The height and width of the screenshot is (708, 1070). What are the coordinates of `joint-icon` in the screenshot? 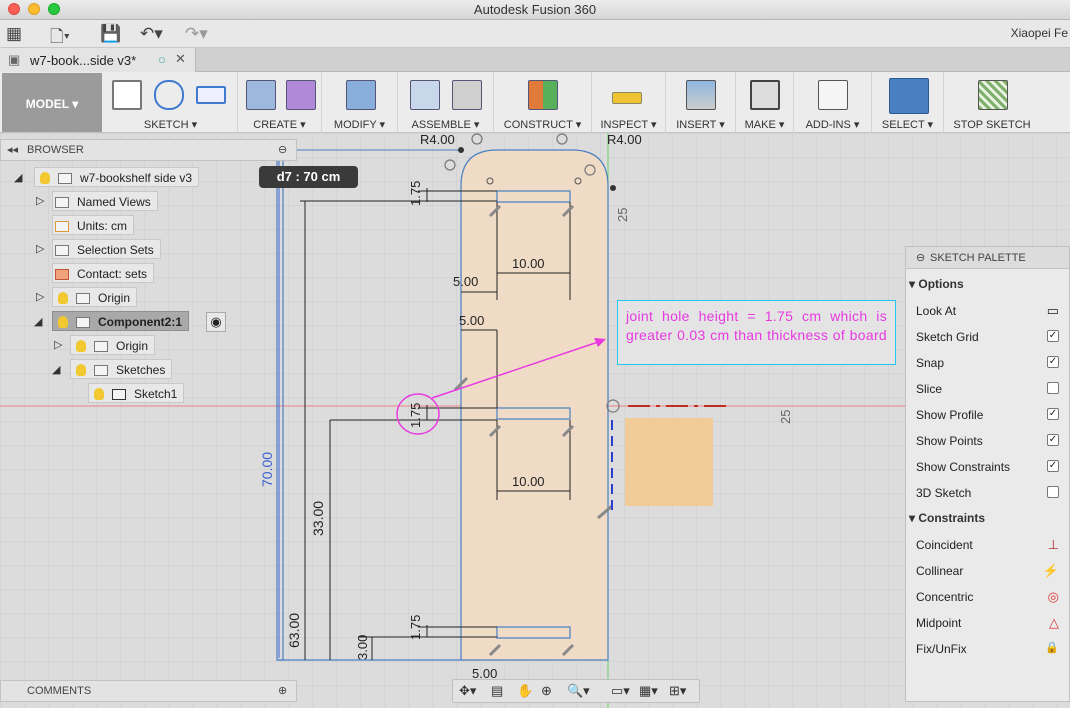 It's located at (467, 95).